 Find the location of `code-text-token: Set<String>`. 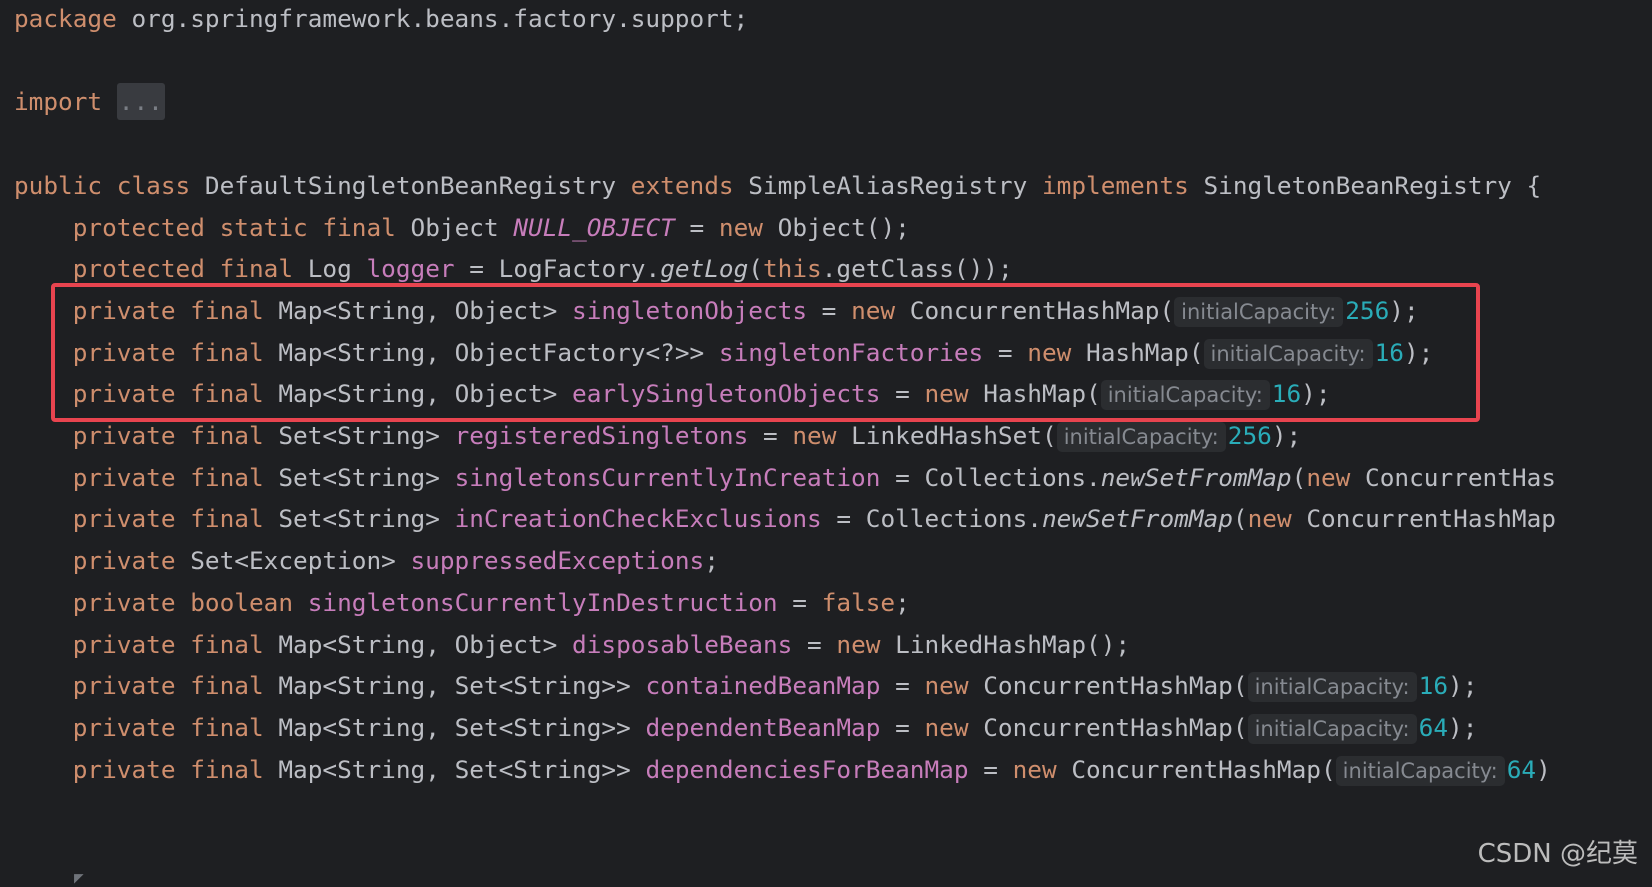

code-text-token: Set<String> is located at coordinates (359, 519).